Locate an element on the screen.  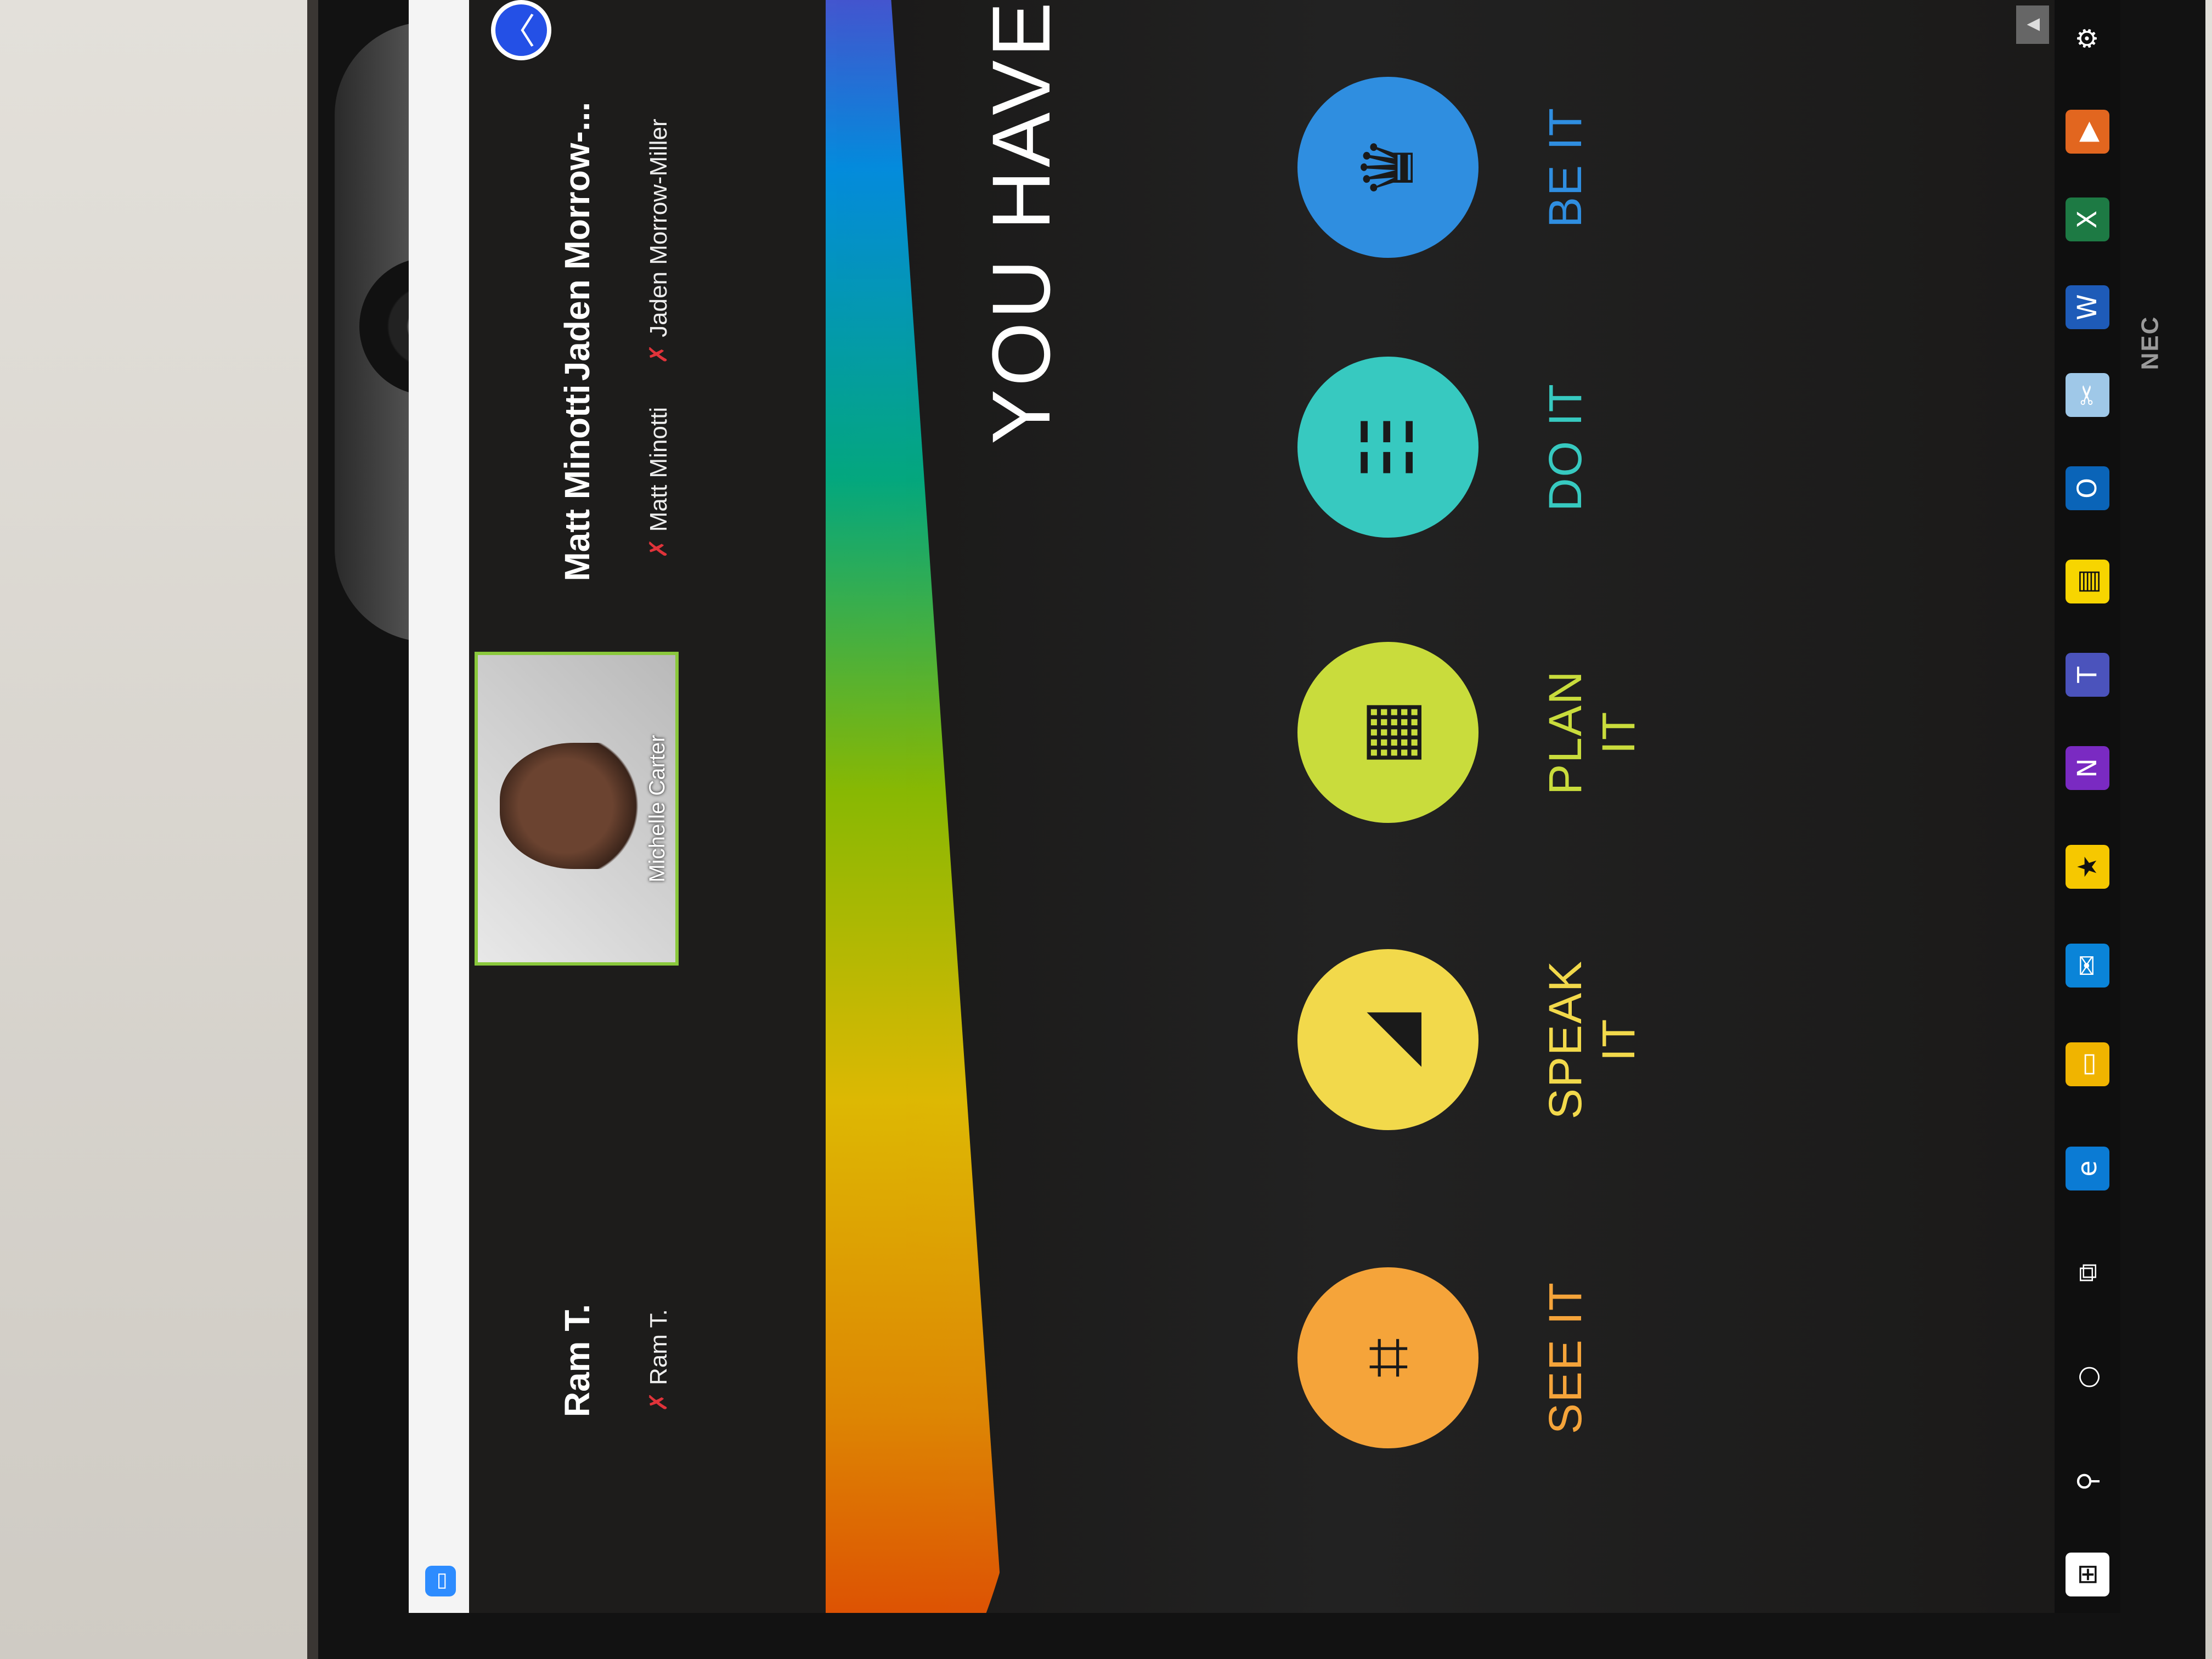
step-label: PLAN IT is located at coordinates (1592, 732).